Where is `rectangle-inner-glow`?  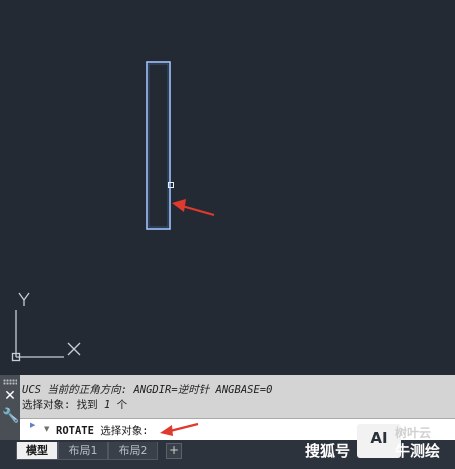 rectangle-inner-glow is located at coordinates (158, 145).